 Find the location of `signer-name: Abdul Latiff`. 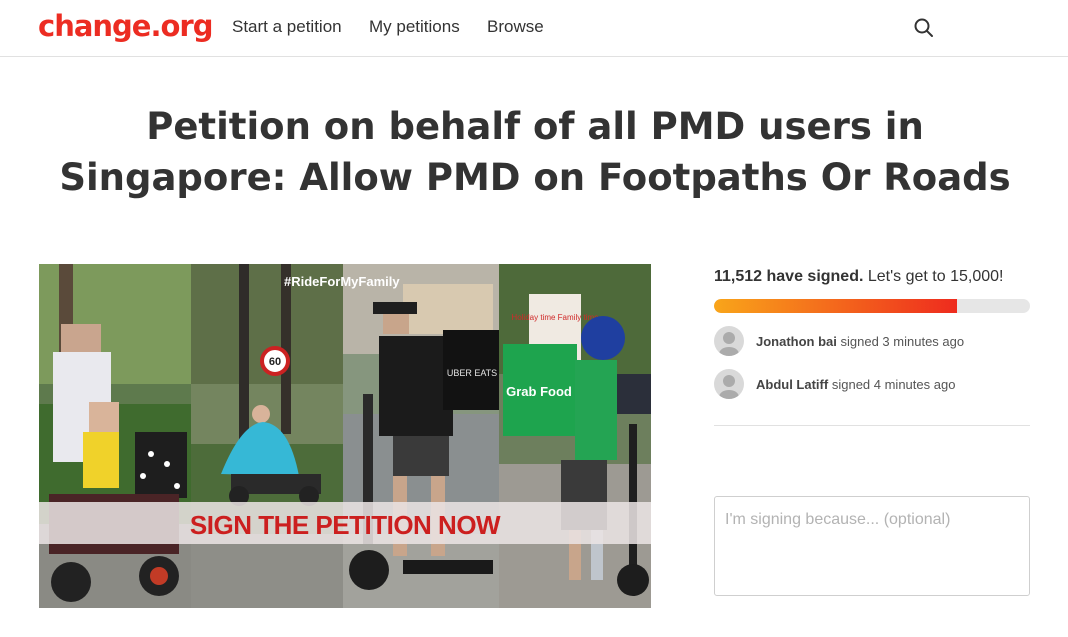

signer-name: Abdul Latiff is located at coordinates (792, 384).